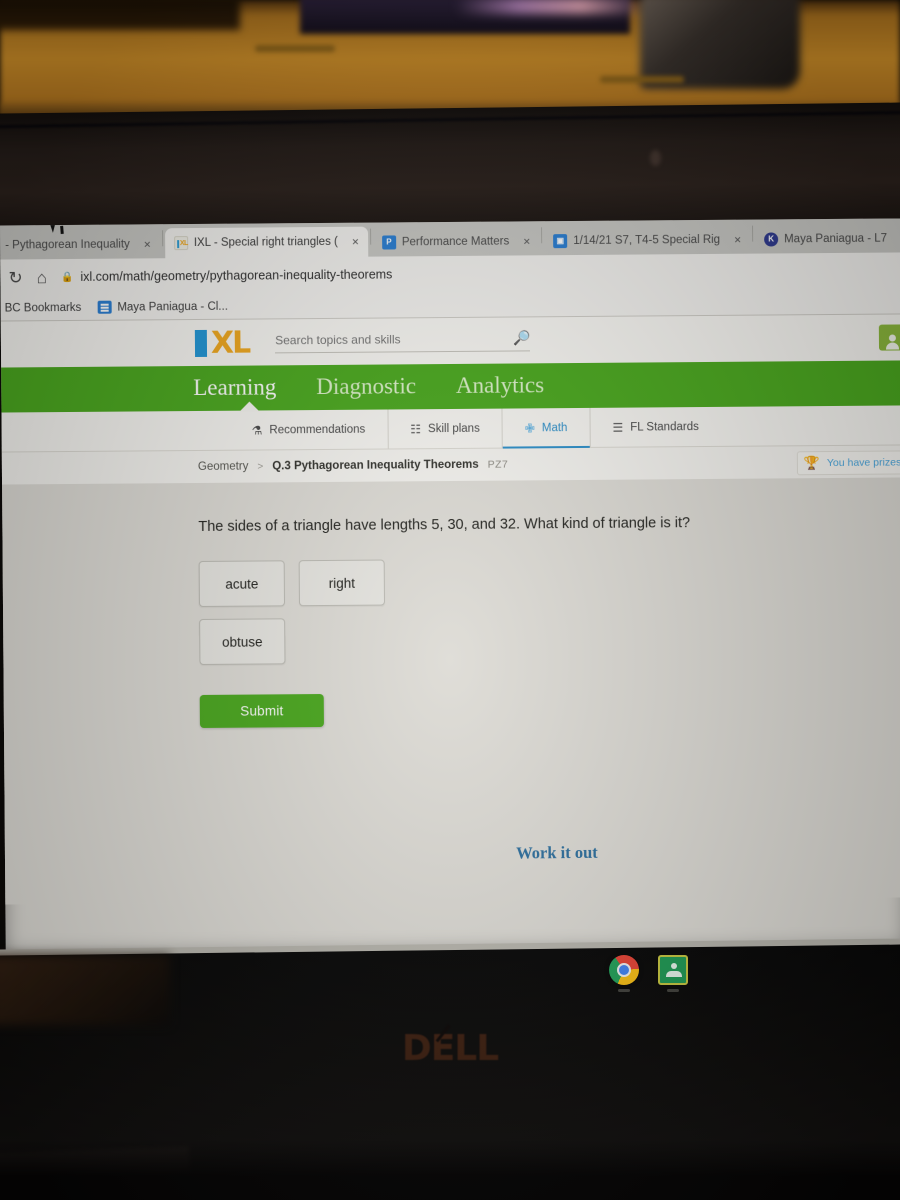 This screenshot has width=900, height=1200. I want to click on sub-nav-label: Recommendations, so click(317, 429).